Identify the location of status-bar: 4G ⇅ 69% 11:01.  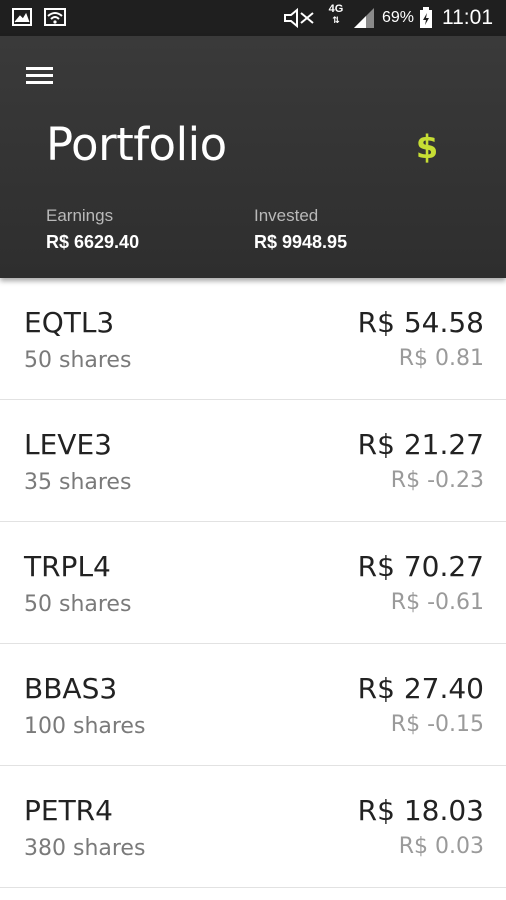
(253, 18).